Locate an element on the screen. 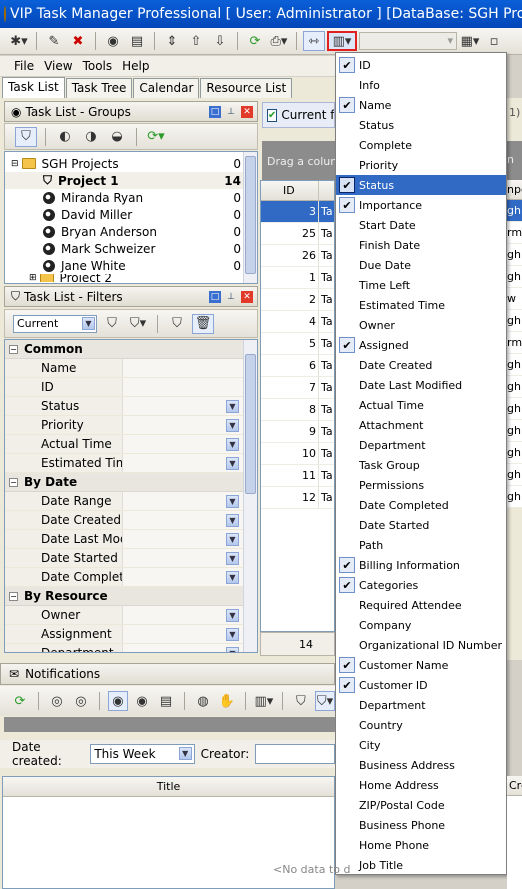 The image size is (522, 889). panel-pin-icon: ⊥ is located at coordinates (231, 297).